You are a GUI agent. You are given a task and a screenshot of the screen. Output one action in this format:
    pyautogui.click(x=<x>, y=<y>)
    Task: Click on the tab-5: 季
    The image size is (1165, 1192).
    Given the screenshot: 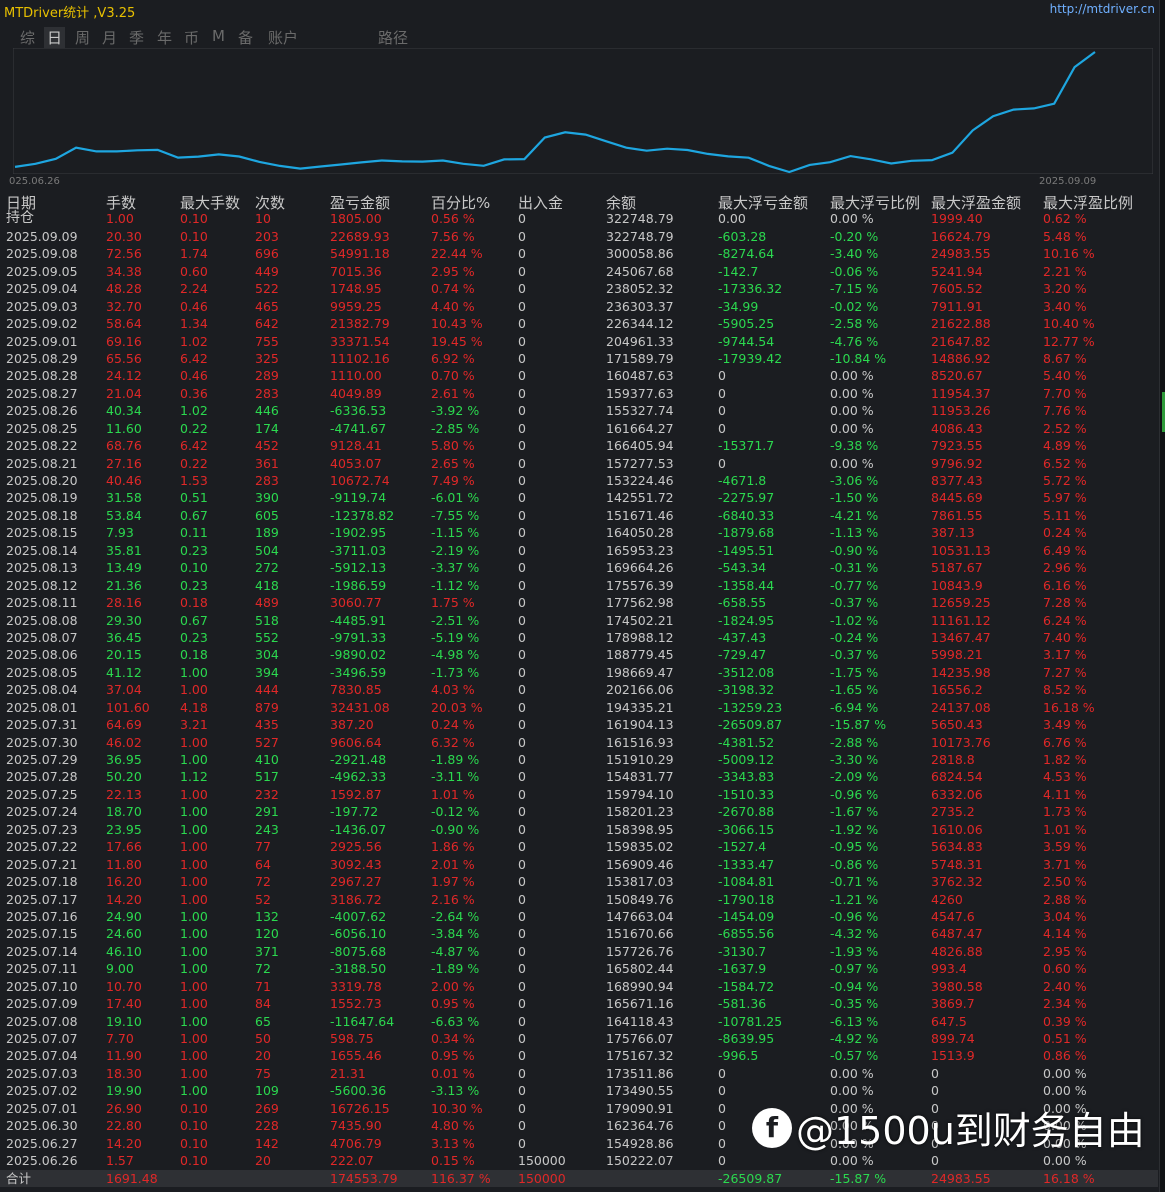 What is the action you would take?
    pyautogui.click(x=136, y=37)
    